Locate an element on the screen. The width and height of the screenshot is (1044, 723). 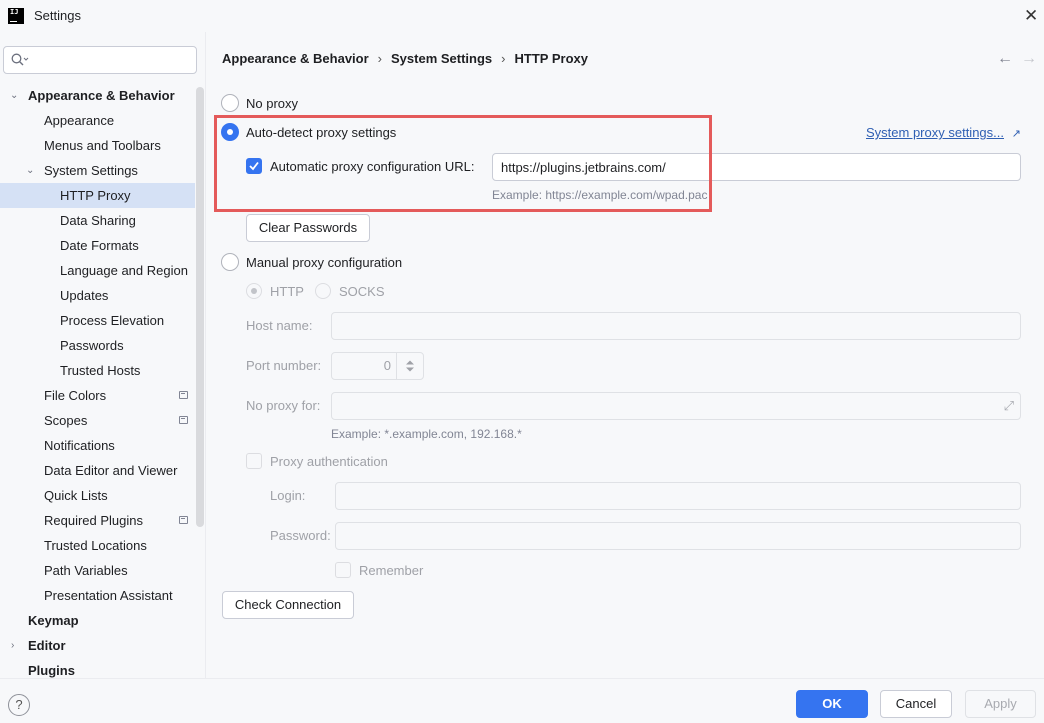
host-name-label: Host name: is located at coordinates (279, 325).